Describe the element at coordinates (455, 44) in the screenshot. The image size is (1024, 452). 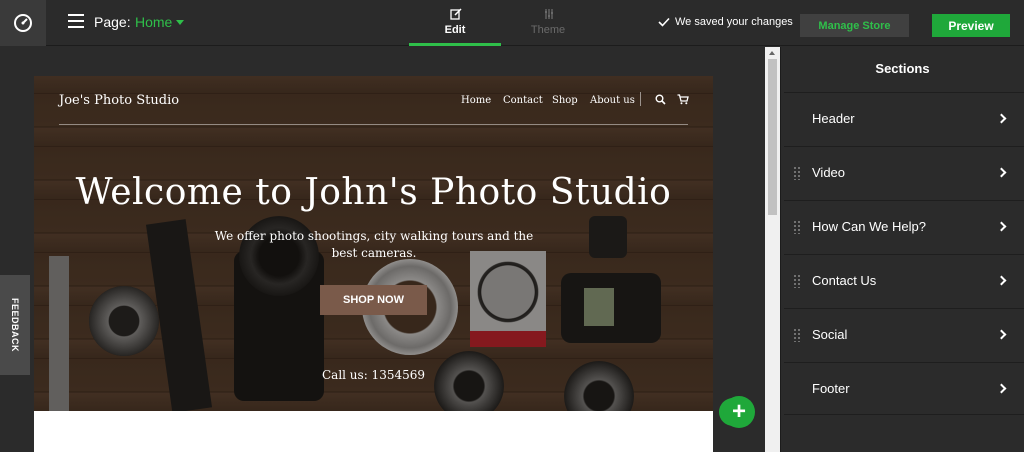
I see `active-tab-indicator` at that location.